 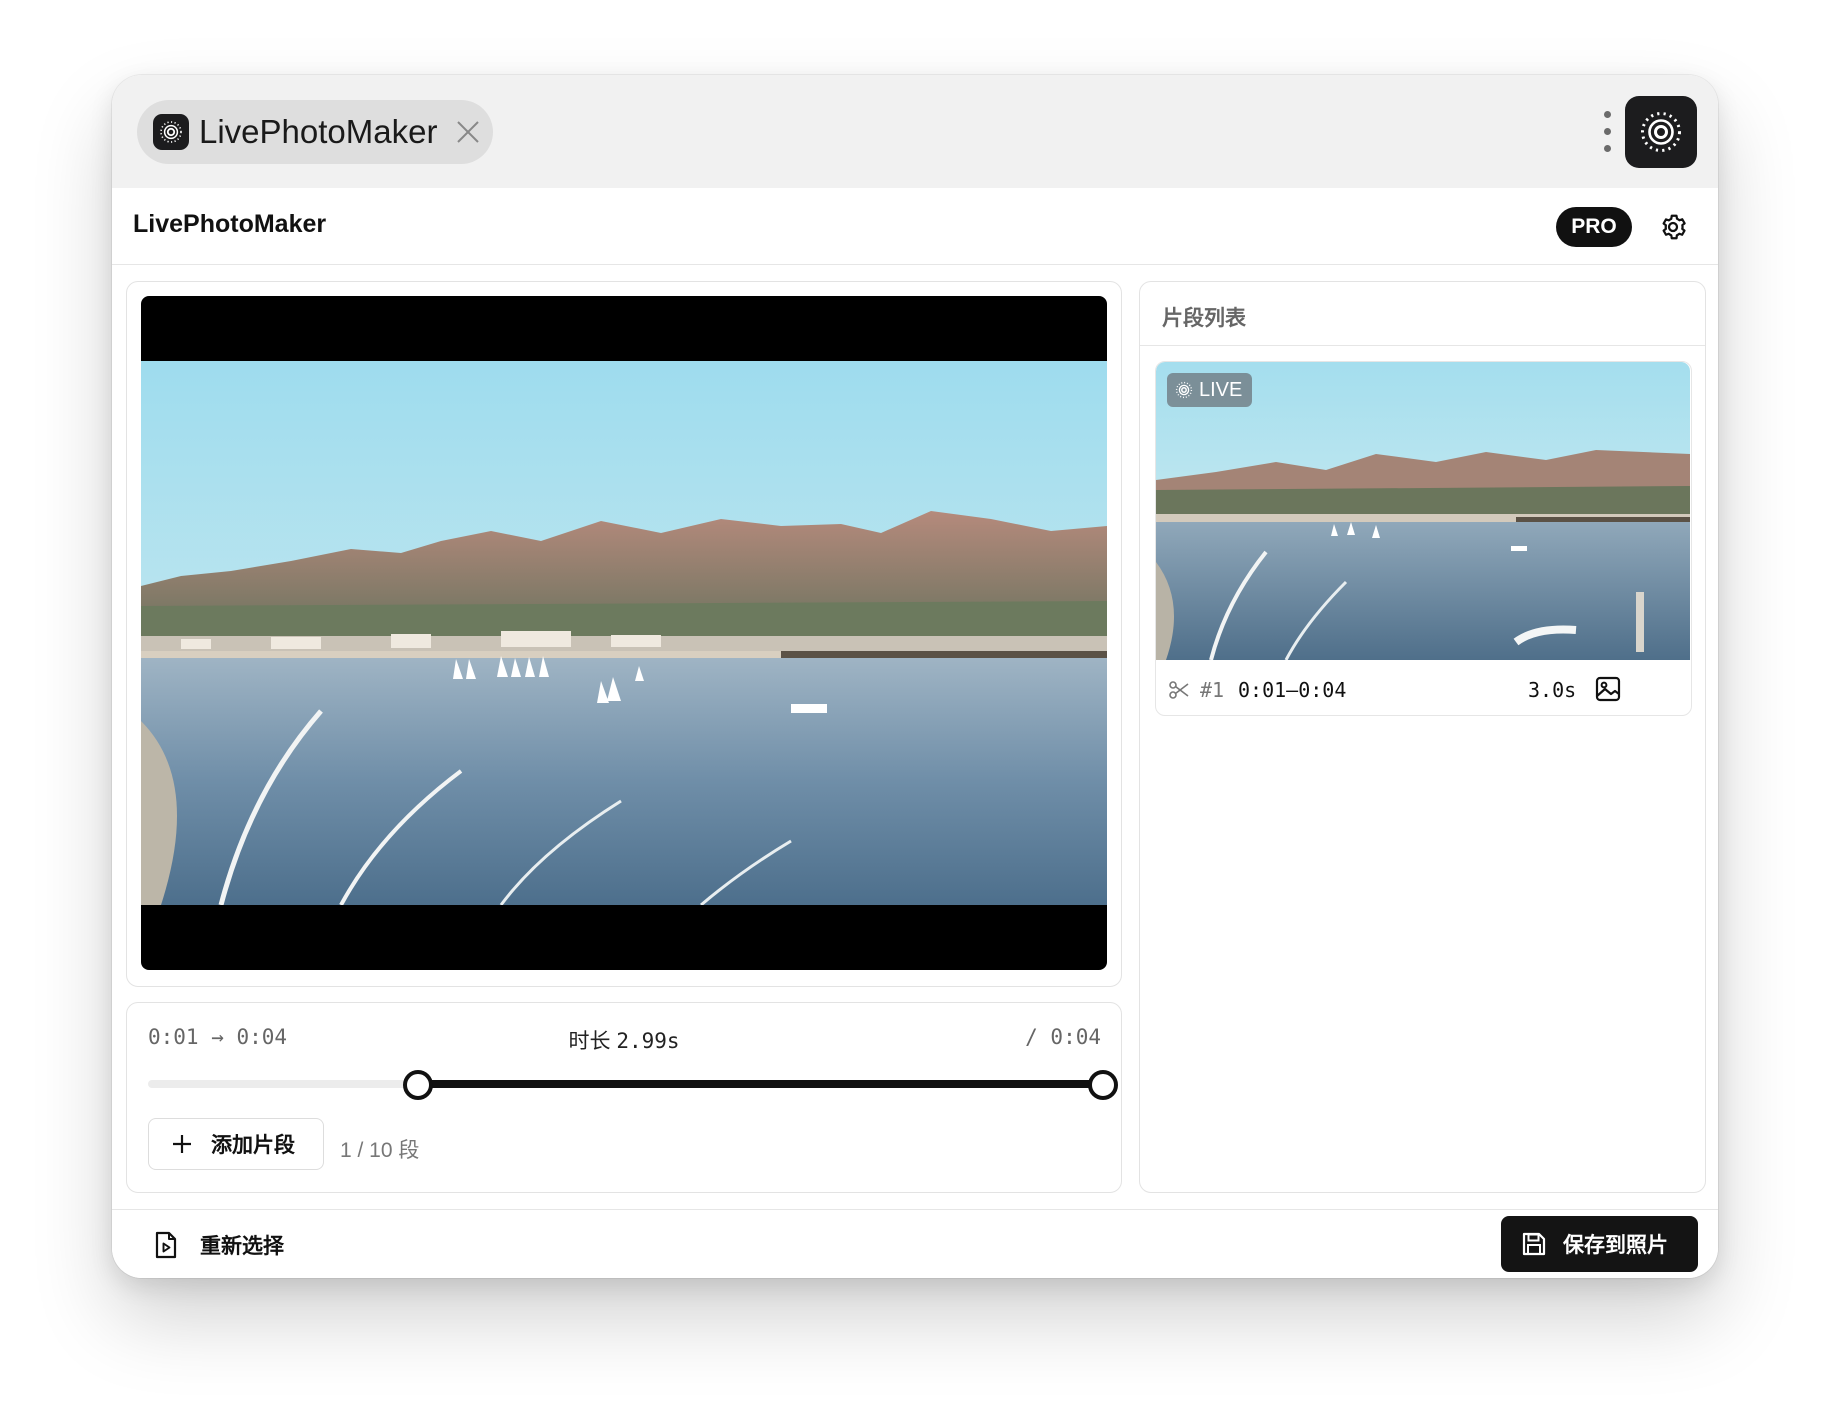 I want to click on save-icon, so click(x=1534, y=1244).